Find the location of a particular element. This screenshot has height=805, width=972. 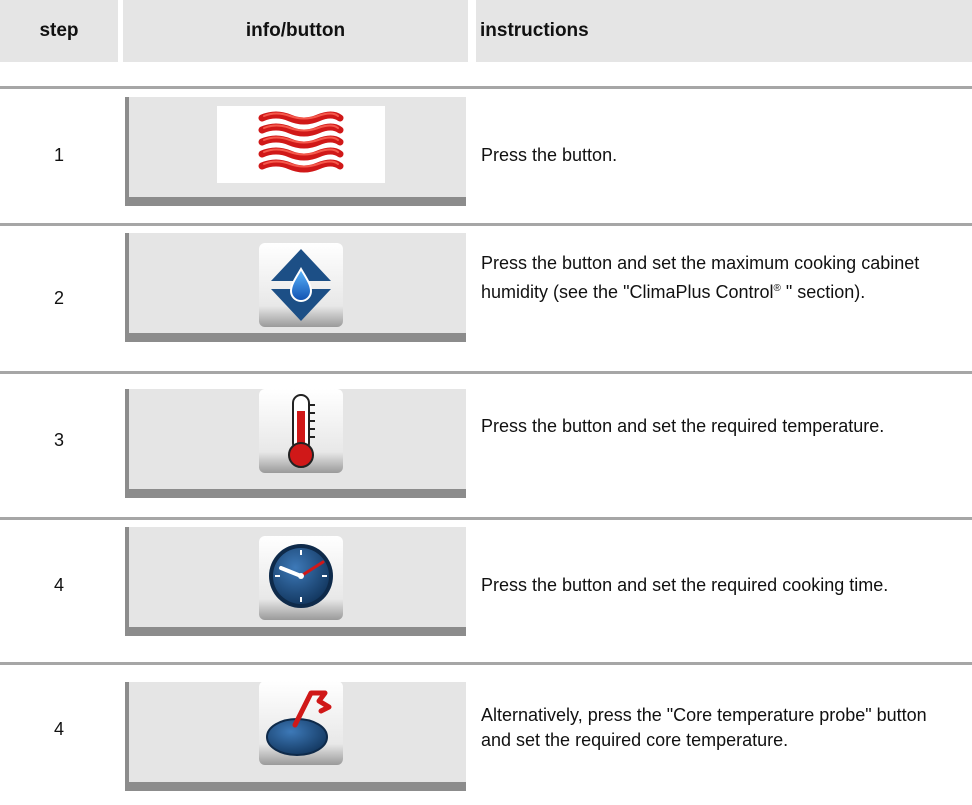

temperature-button is located at coordinates (301, 431).